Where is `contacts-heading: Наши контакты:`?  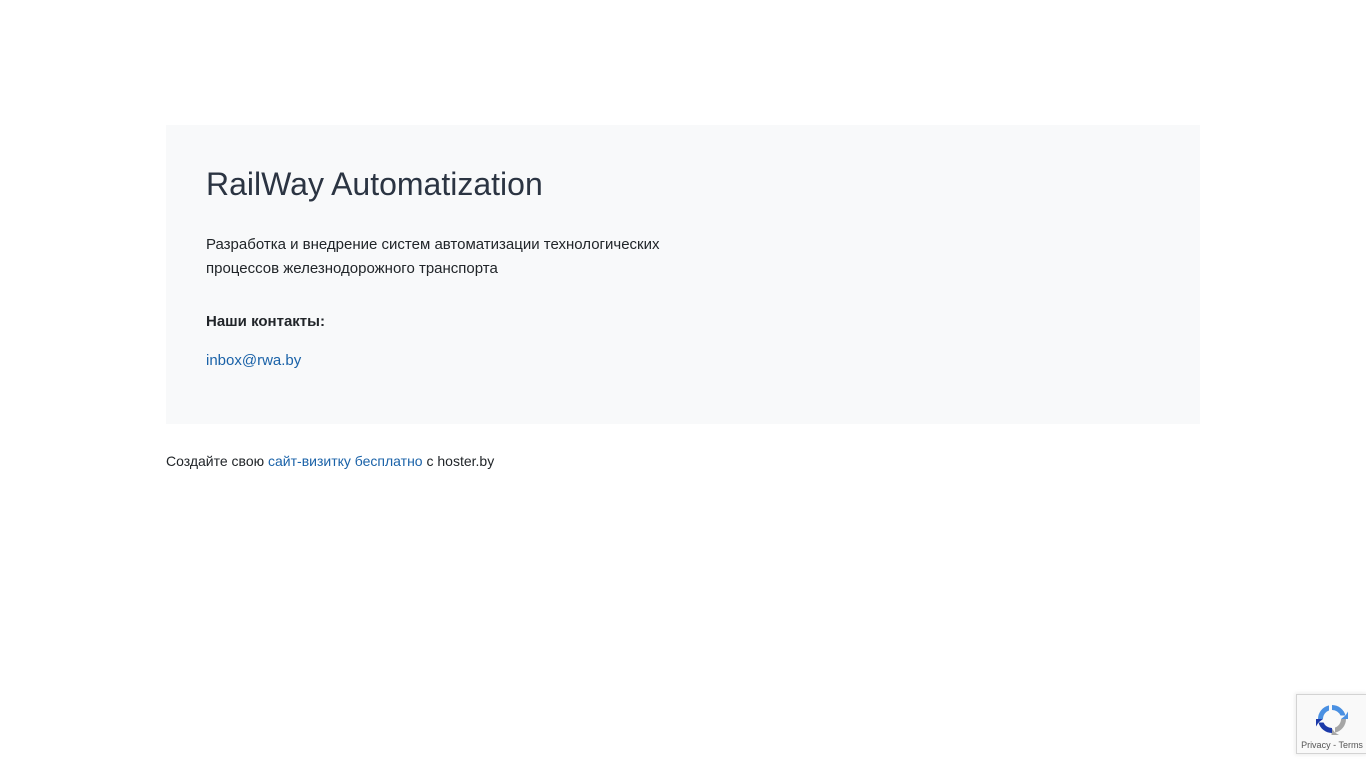
contacts-heading: Наши контакты: is located at coordinates (265, 321).